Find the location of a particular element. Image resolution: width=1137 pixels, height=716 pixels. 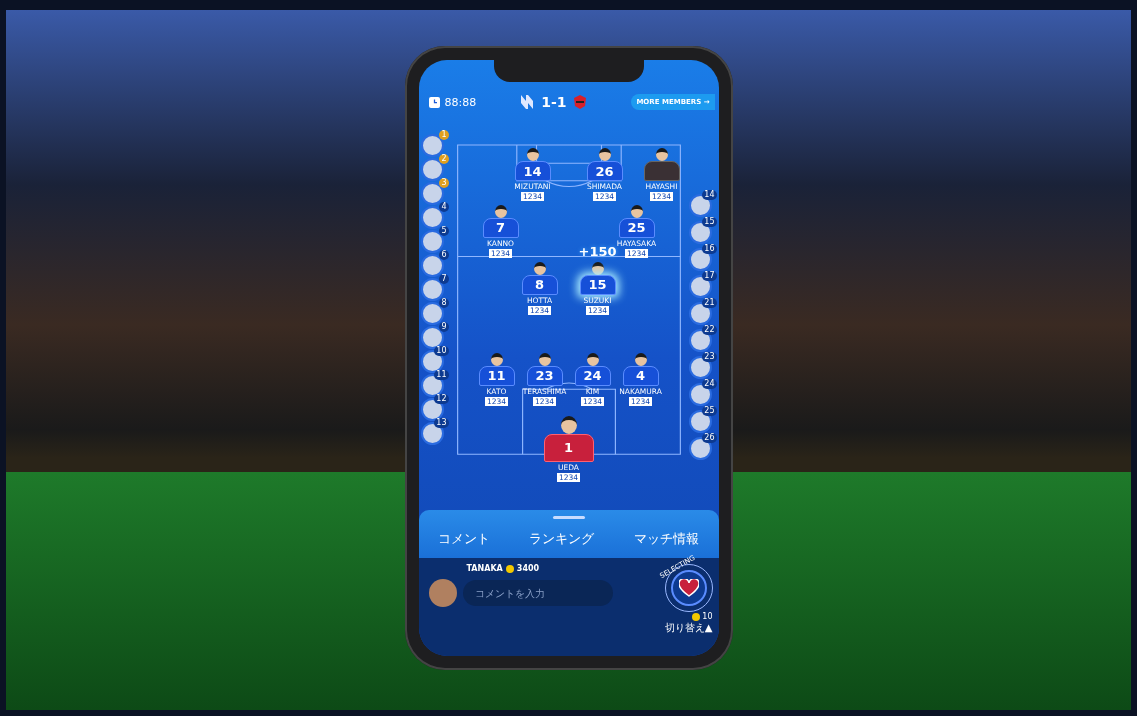

comment-input-field: コメントを入力 is located at coordinates (537, 593).